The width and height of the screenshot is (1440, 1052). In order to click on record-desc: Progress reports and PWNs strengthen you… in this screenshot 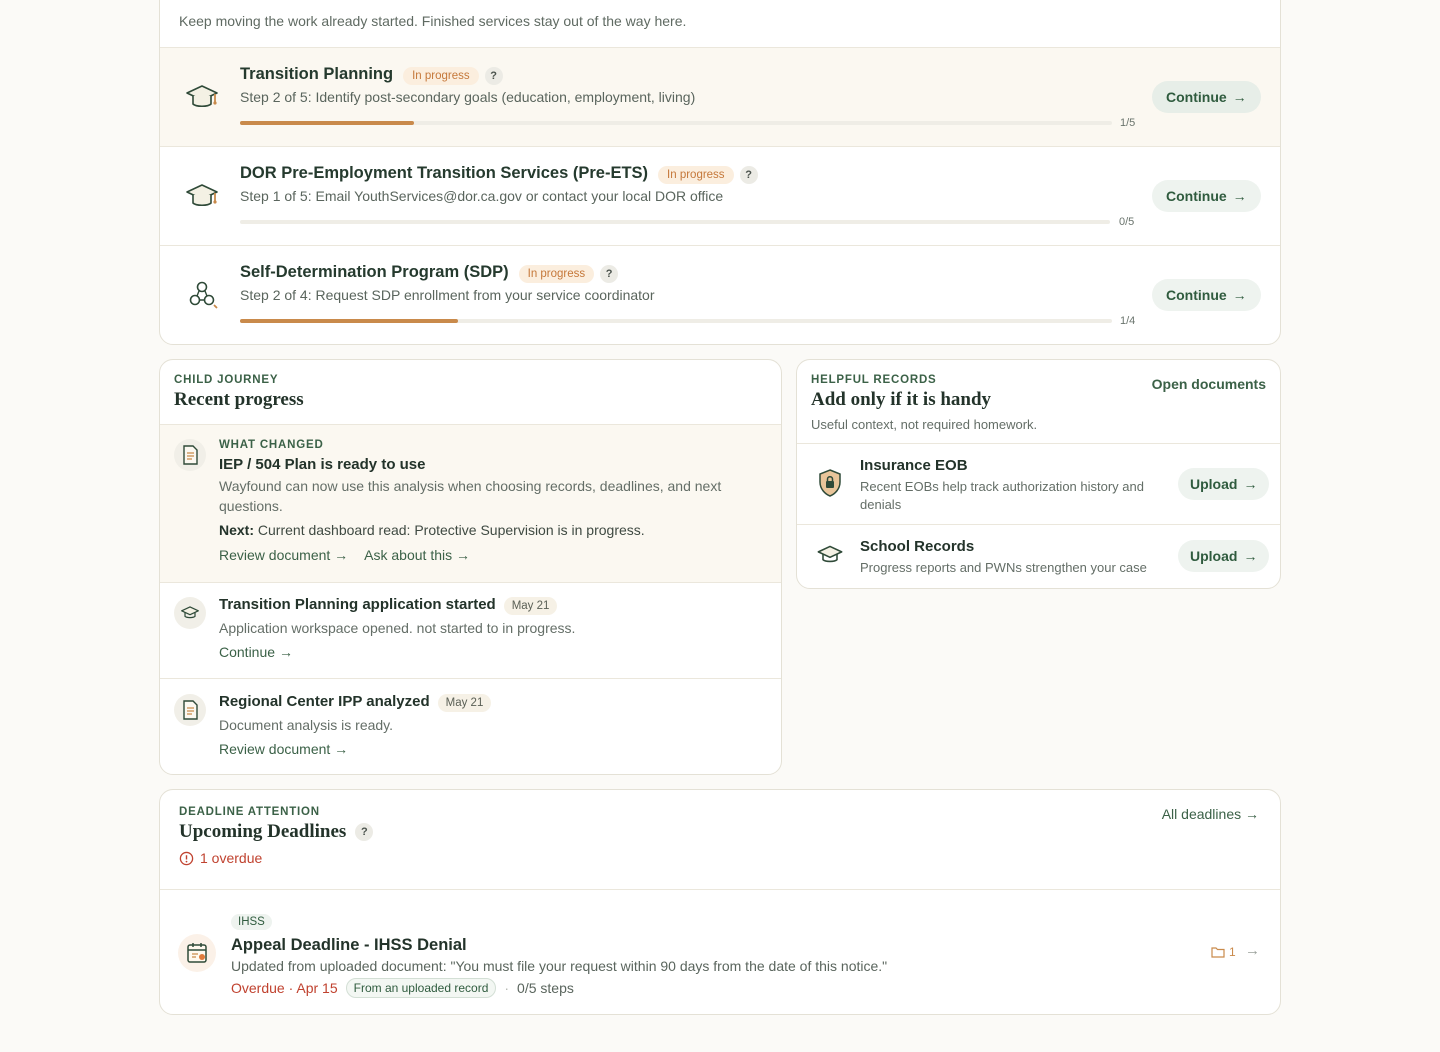, I will do `click(1003, 567)`.